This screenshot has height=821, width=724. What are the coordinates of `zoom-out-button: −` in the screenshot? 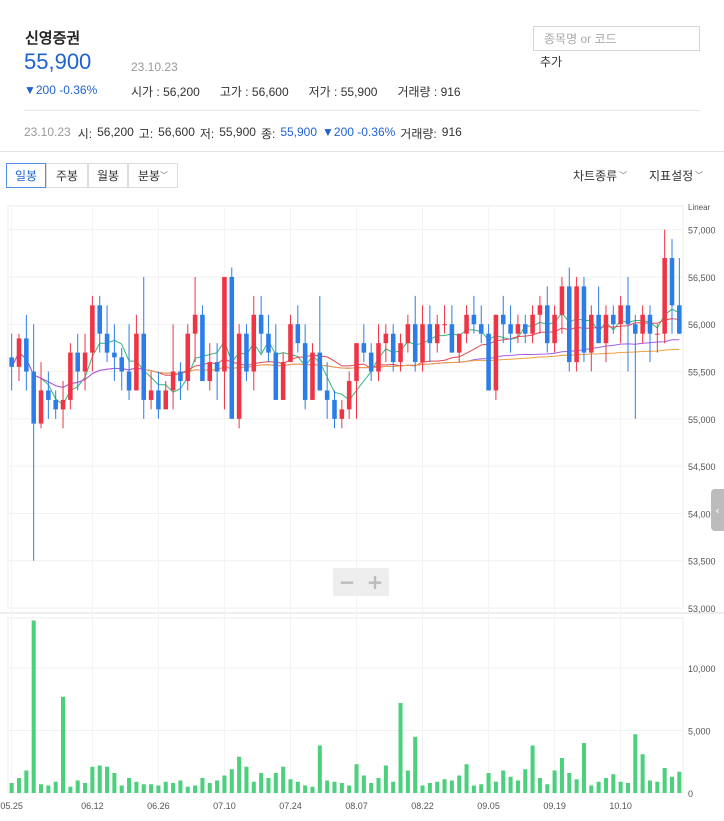 It's located at (347, 582).